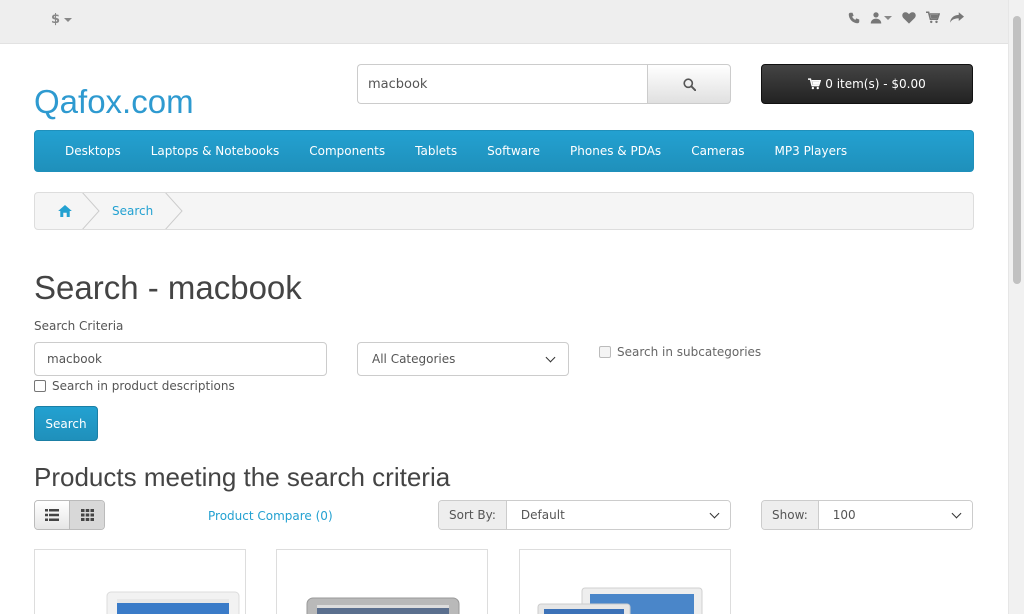  Describe the element at coordinates (790, 515) in the screenshot. I see `show-label: Show:` at that location.